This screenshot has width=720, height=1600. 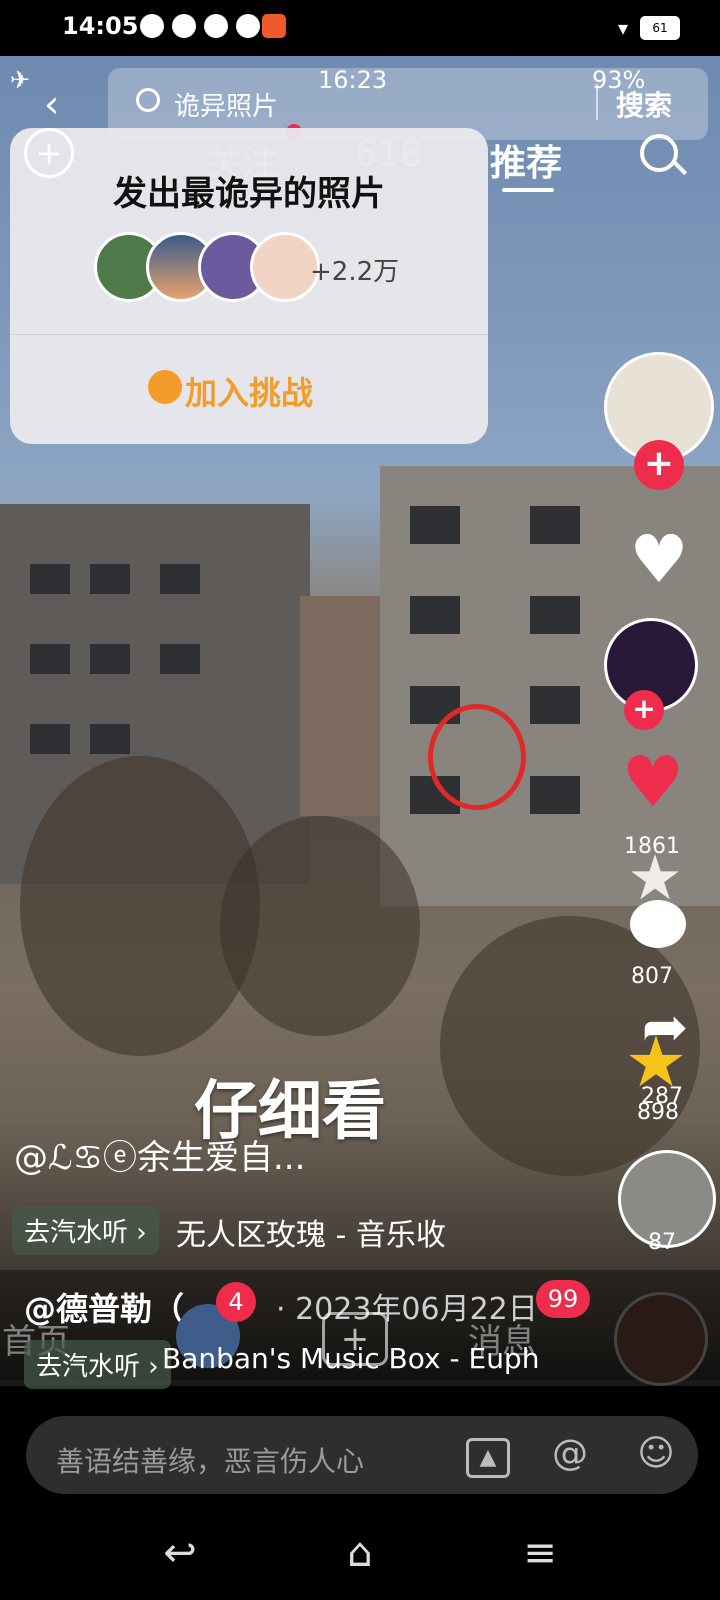 I want to click on cat-icon, so click(x=216, y=26).